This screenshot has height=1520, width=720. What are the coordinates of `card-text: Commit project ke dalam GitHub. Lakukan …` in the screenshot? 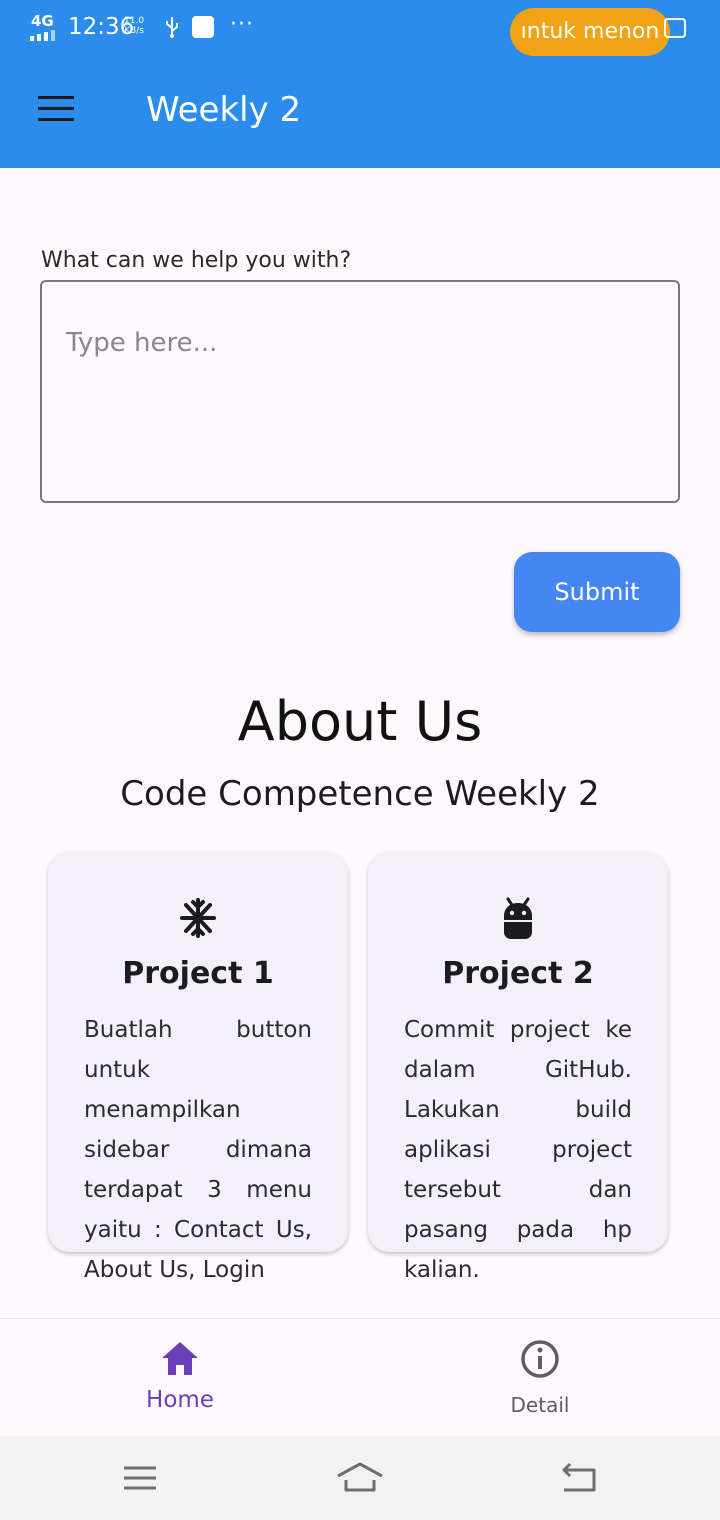 It's located at (518, 1150).